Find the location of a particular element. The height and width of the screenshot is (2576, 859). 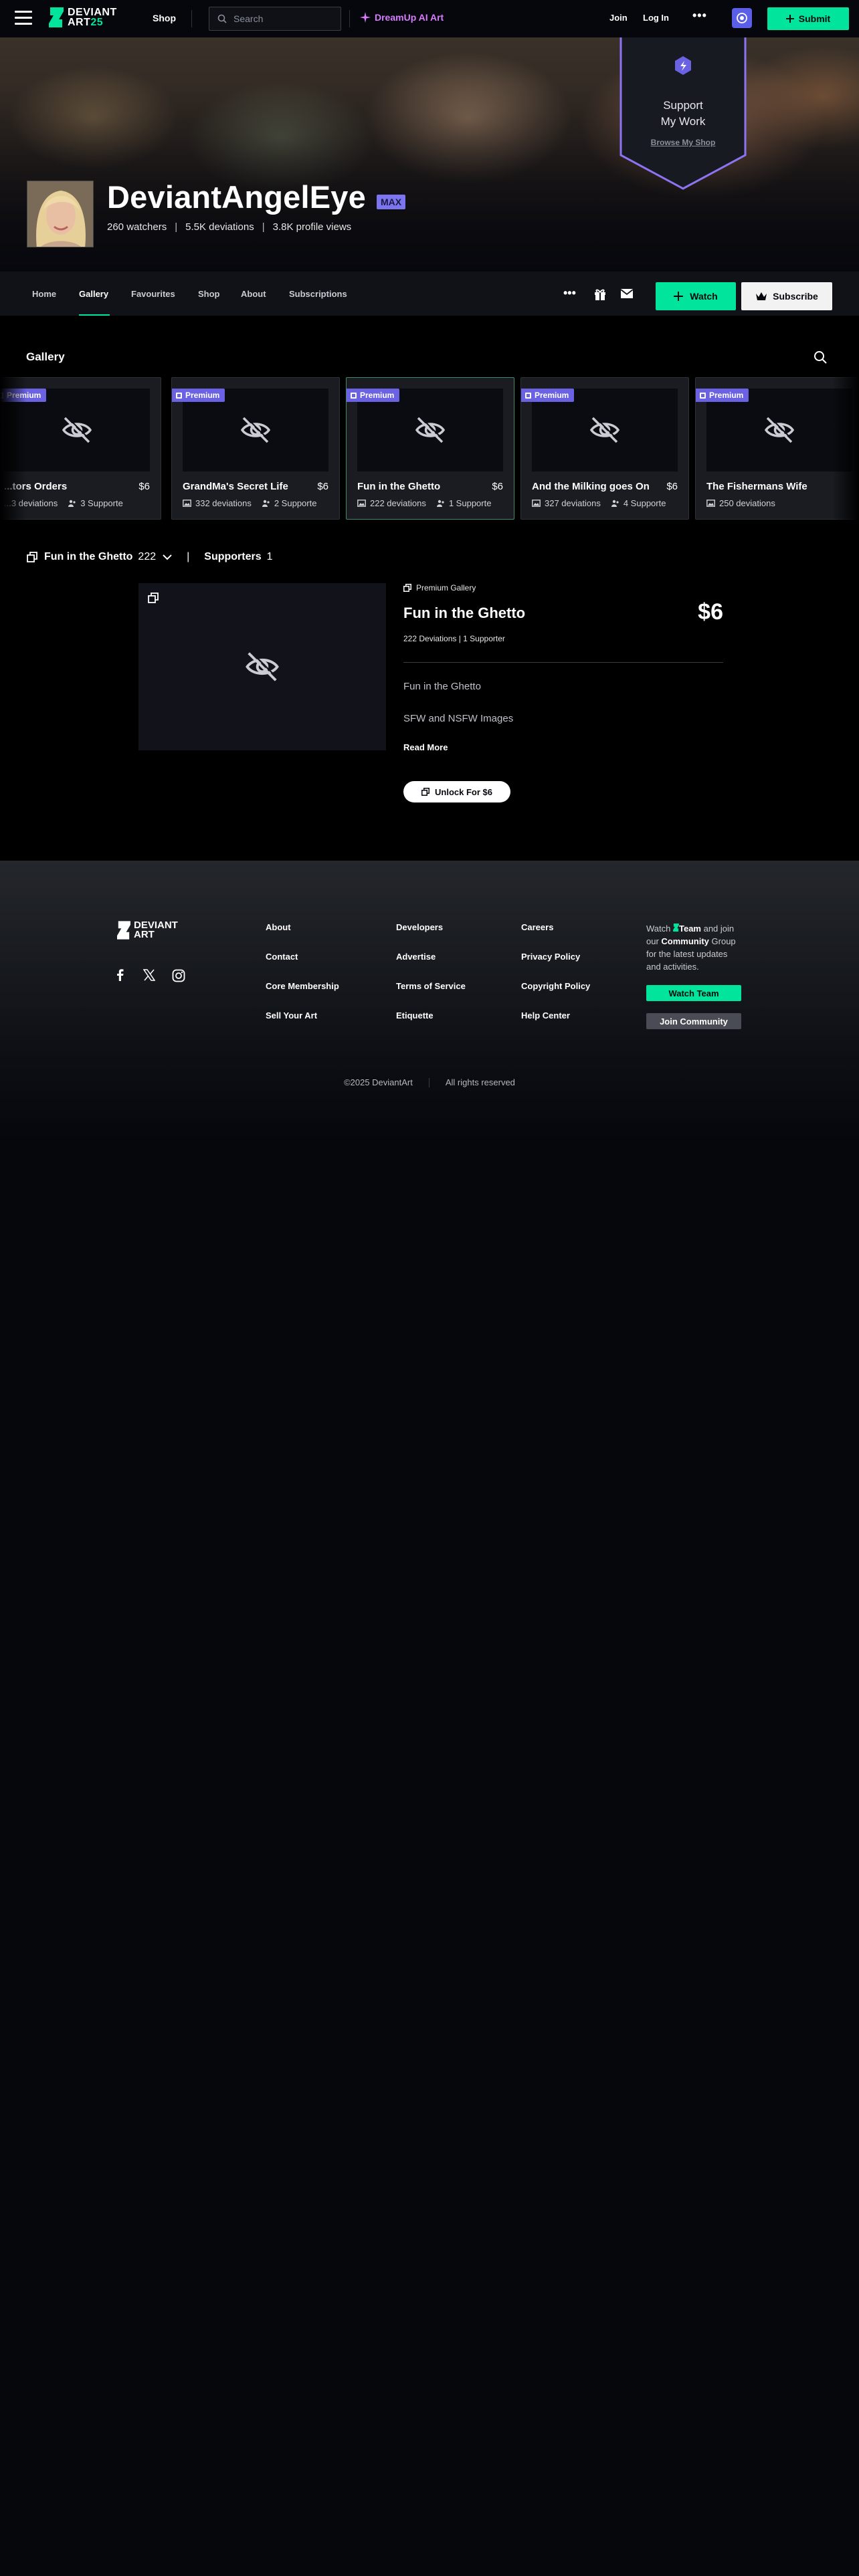

more-menu-icon: ••• is located at coordinates (699, 16).